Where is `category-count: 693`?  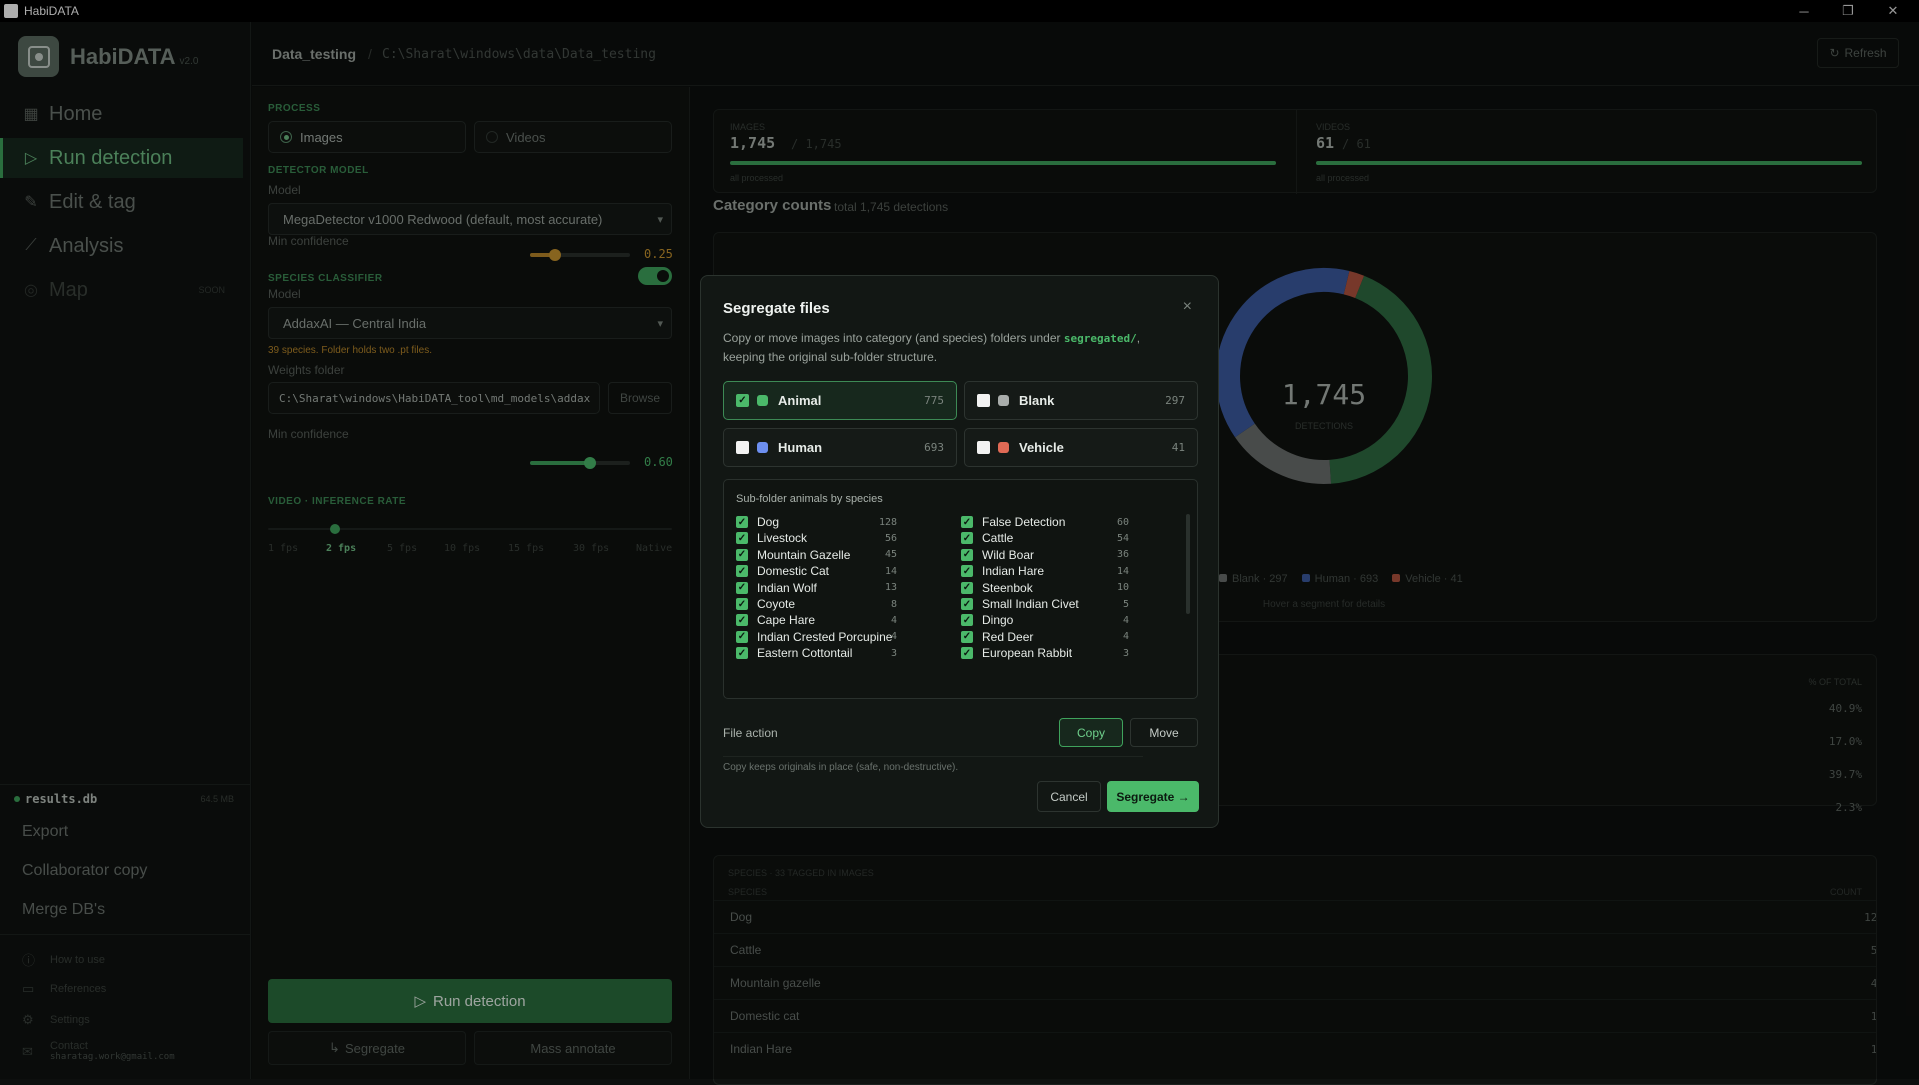
category-count: 693 is located at coordinates (934, 447).